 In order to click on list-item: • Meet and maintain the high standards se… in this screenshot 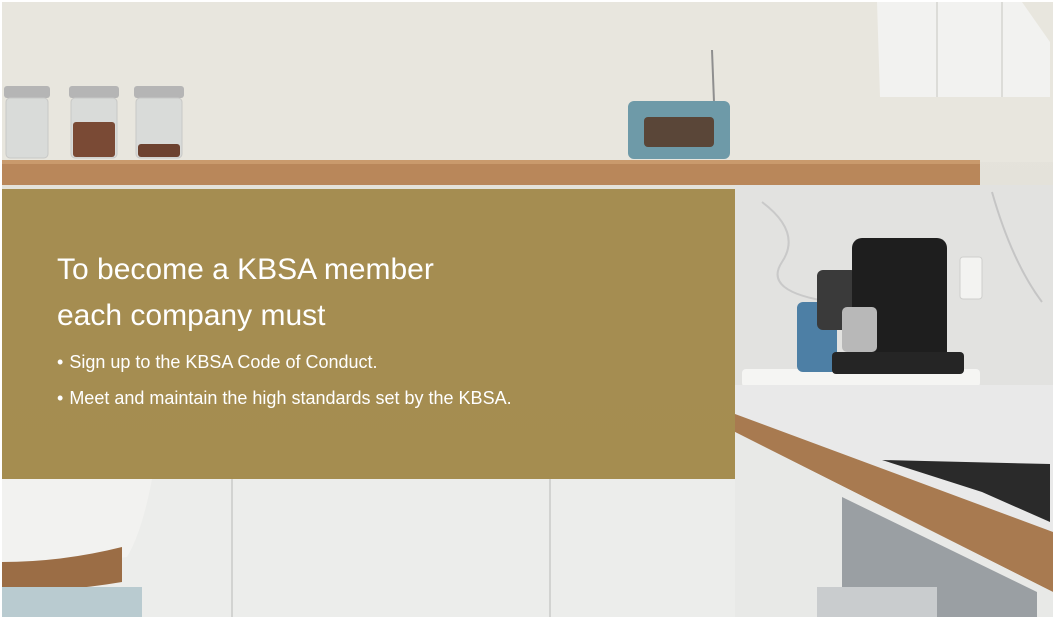, I will do `click(284, 398)`.